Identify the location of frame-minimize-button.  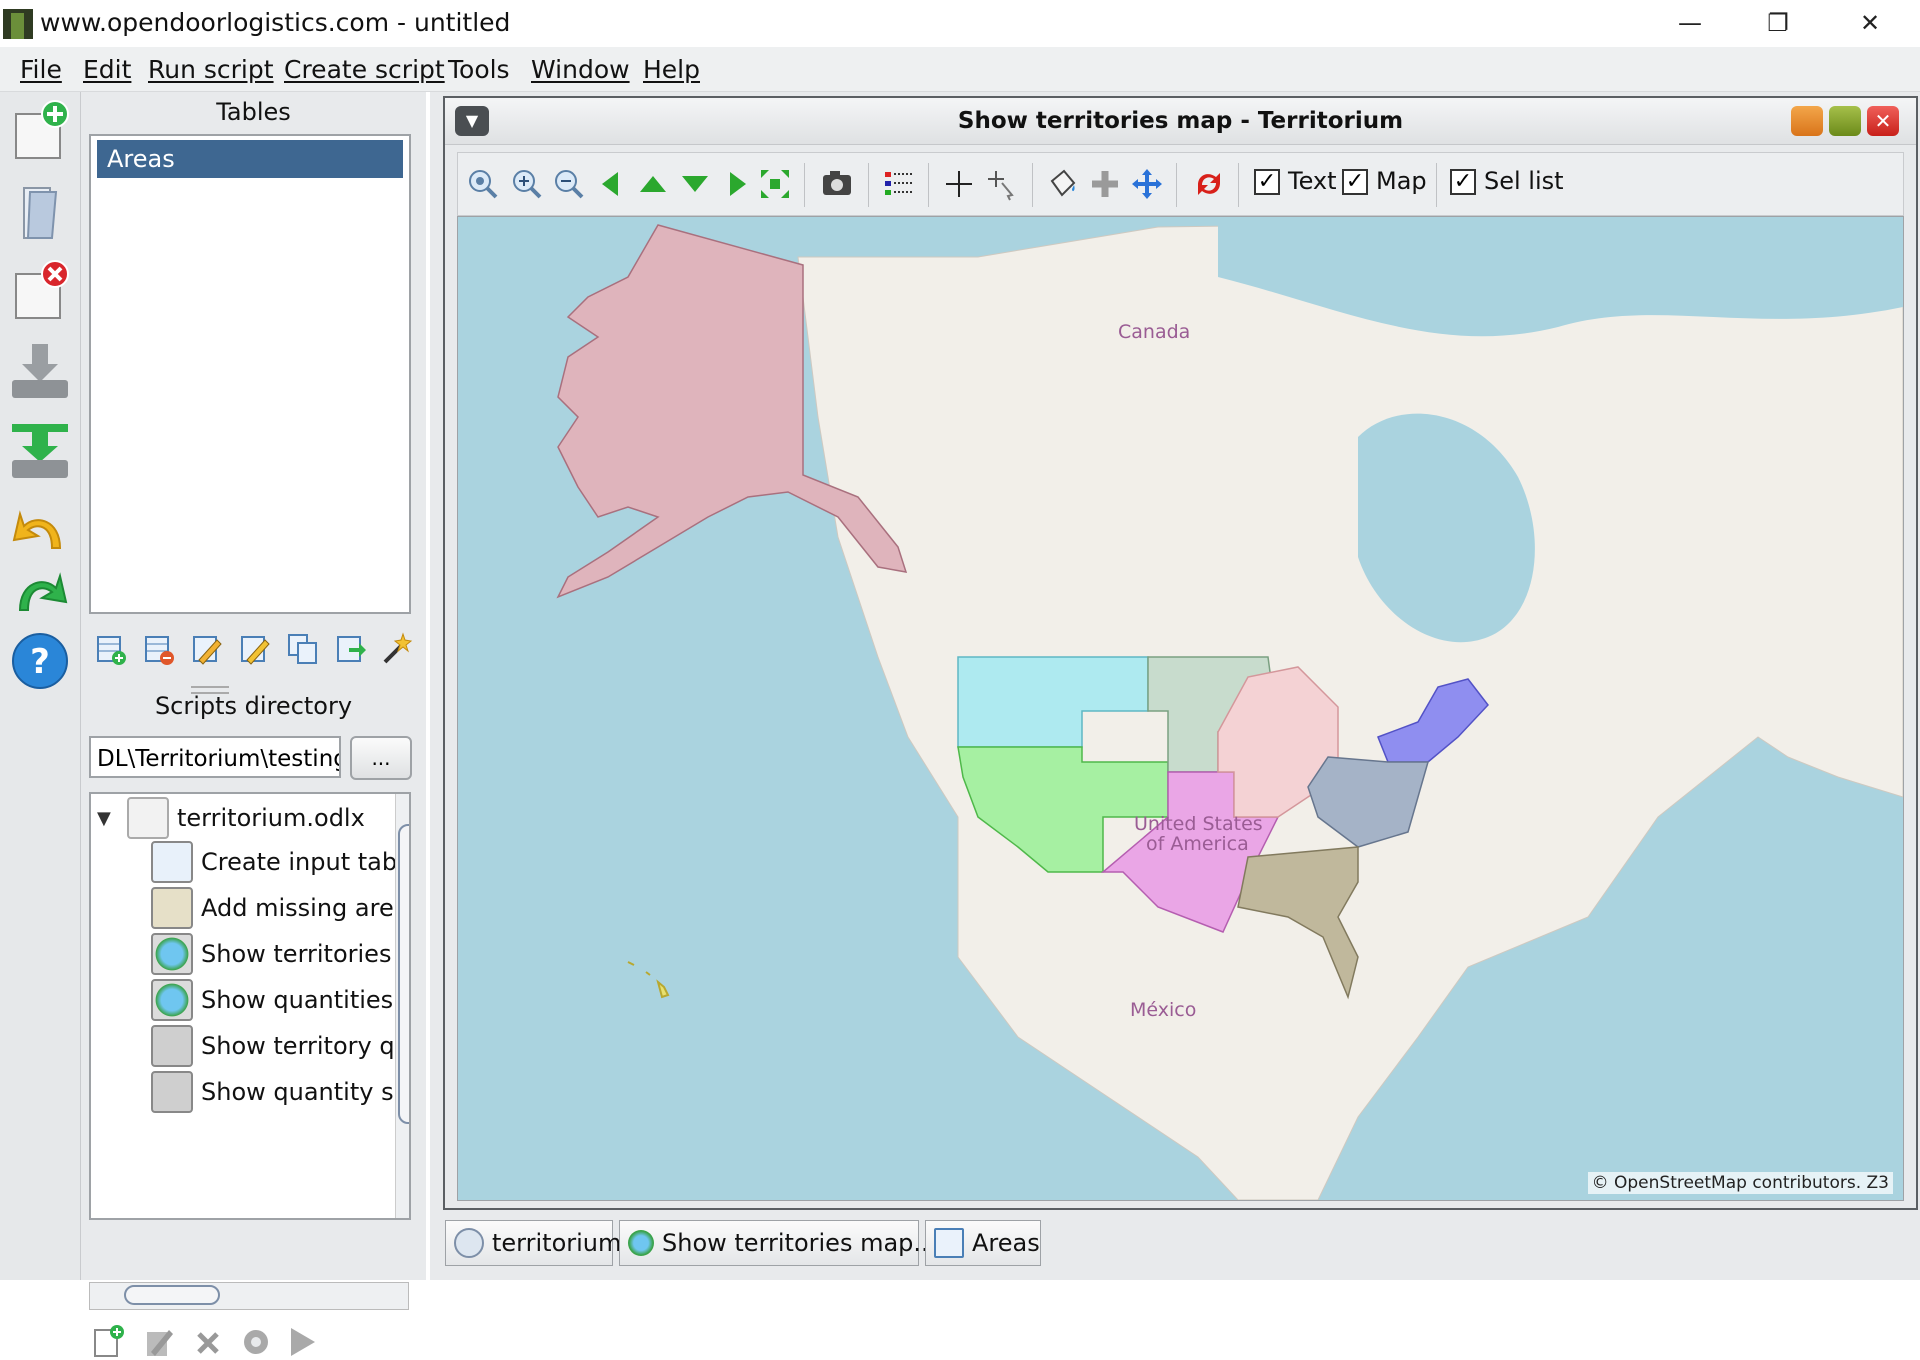
(1807, 121).